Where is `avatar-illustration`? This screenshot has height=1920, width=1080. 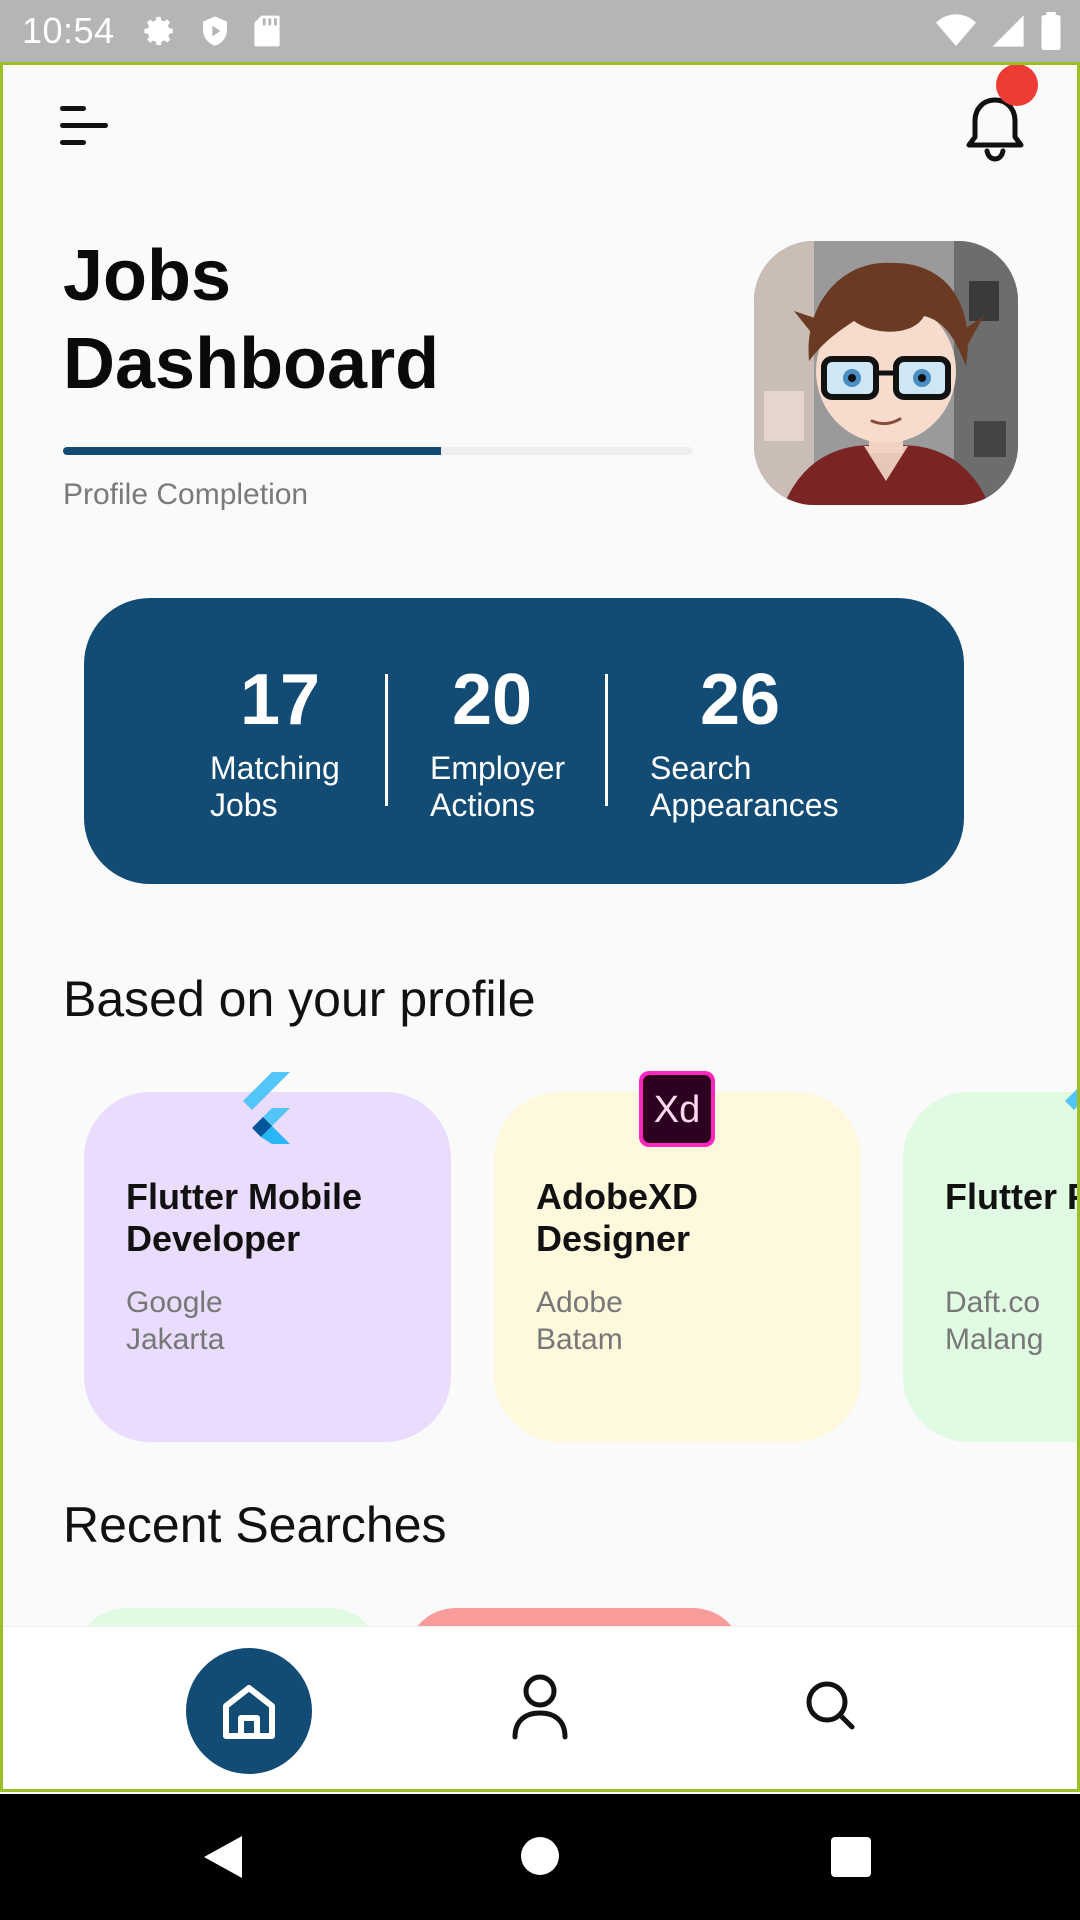
avatar-illustration is located at coordinates (886, 373).